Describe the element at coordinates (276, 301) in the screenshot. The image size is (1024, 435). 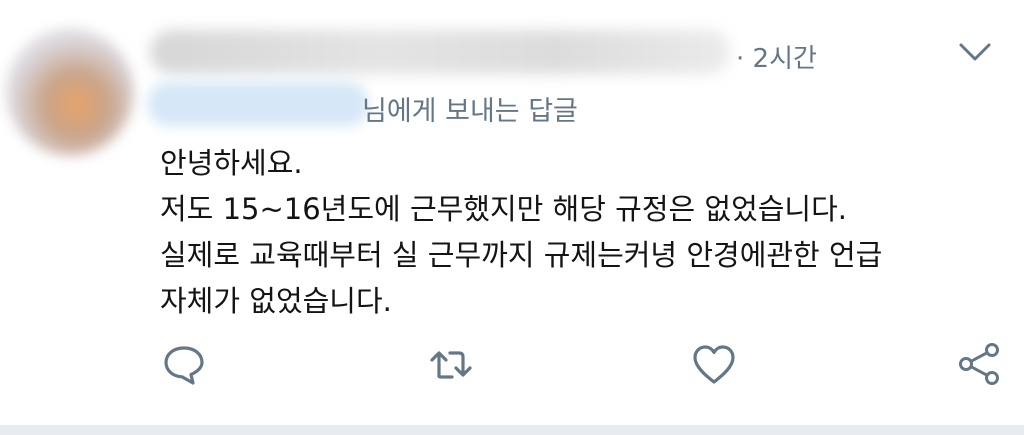
I see `tweet-body-line: 자체가 없었습니다.` at that location.